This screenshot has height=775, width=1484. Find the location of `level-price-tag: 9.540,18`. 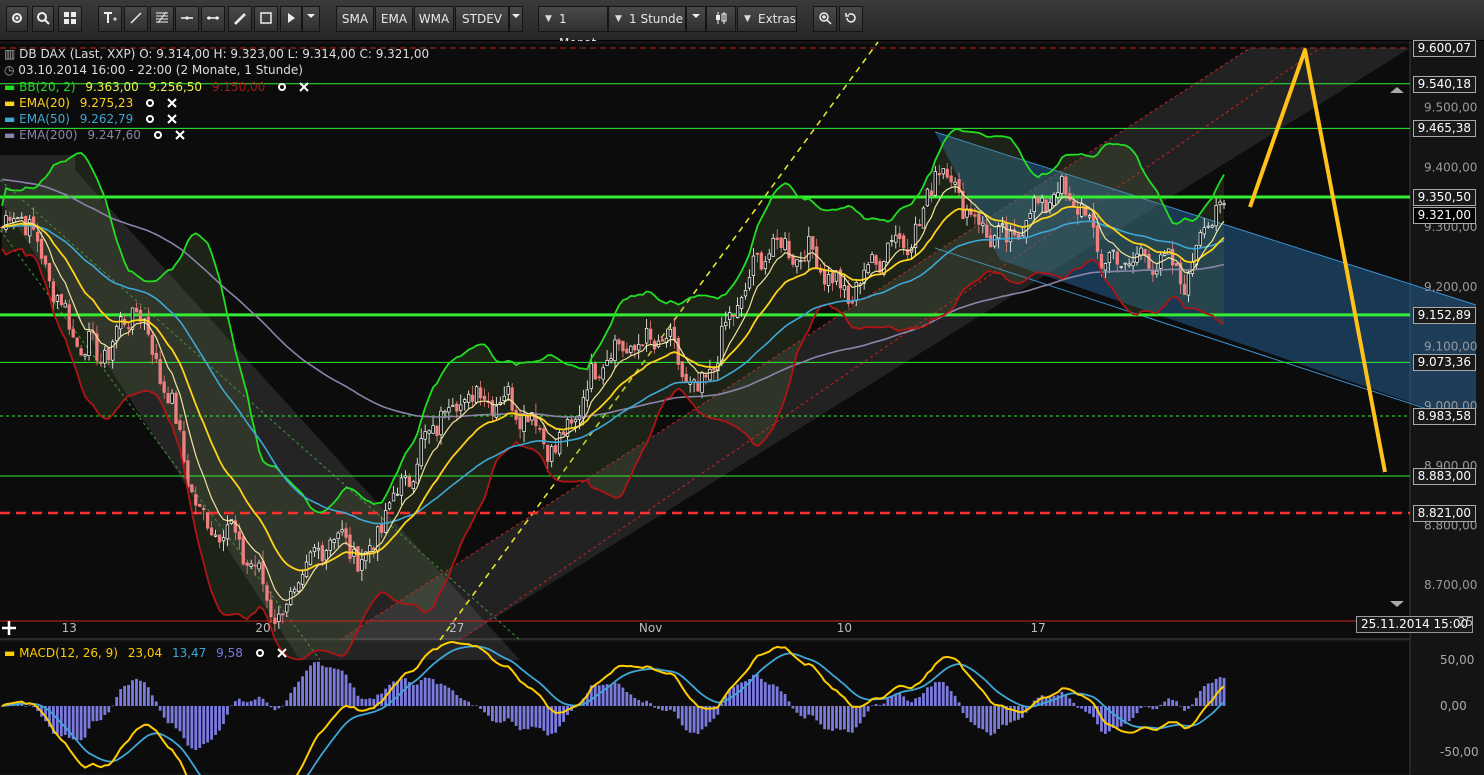

level-price-tag: 9.540,18 is located at coordinates (1444, 84).